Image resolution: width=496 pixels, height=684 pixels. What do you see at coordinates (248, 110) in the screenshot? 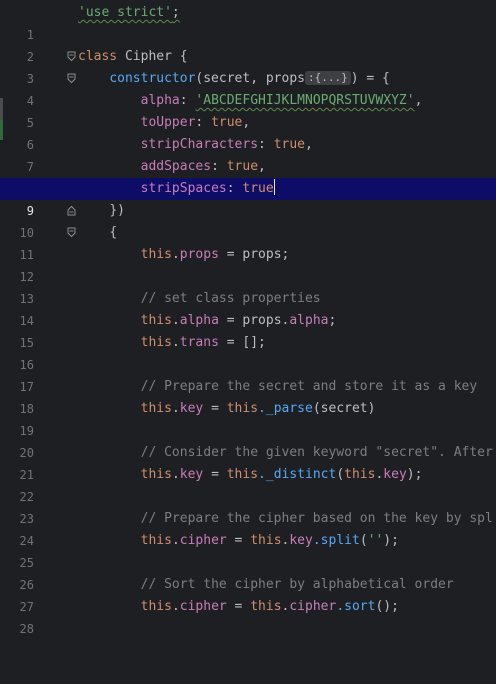
I see `code-line: 5 alpha: 'ABCDEFGHIJKLMNOPQRSTUVWXYZ',` at bounding box center [248, 110].